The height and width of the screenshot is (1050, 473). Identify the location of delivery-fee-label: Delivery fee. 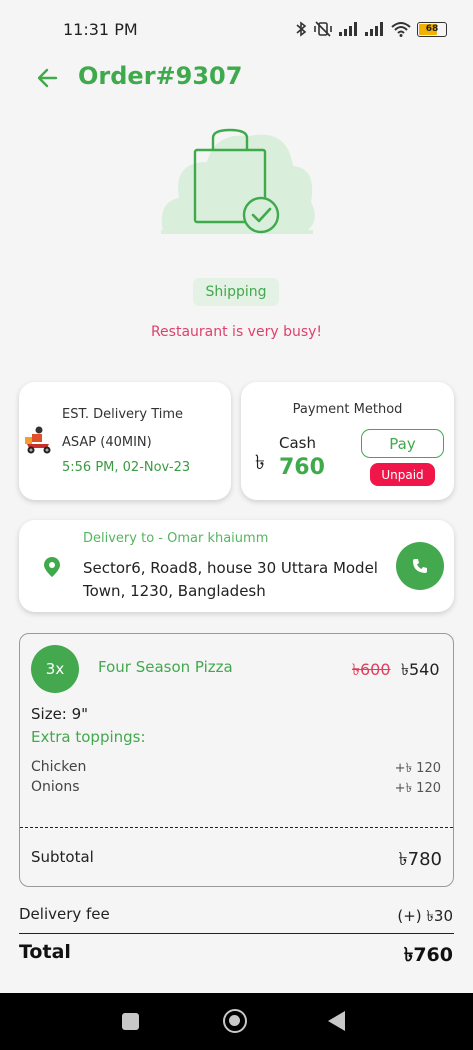
(64, 914).